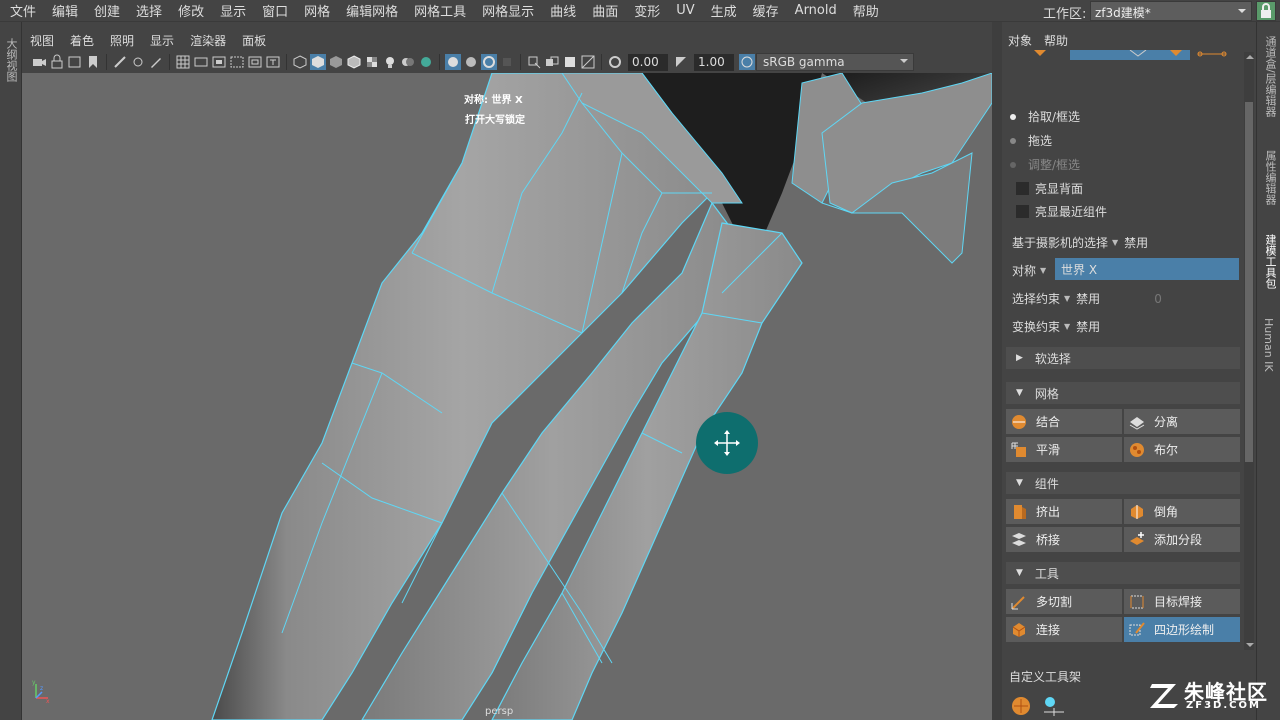 The height and width of the screenshot is (720, 1280). What do you see at coordinates (1064, 601) in the screenshot?
I see `multi-cut-button: 多切割` at bounding box center [1064, 601].